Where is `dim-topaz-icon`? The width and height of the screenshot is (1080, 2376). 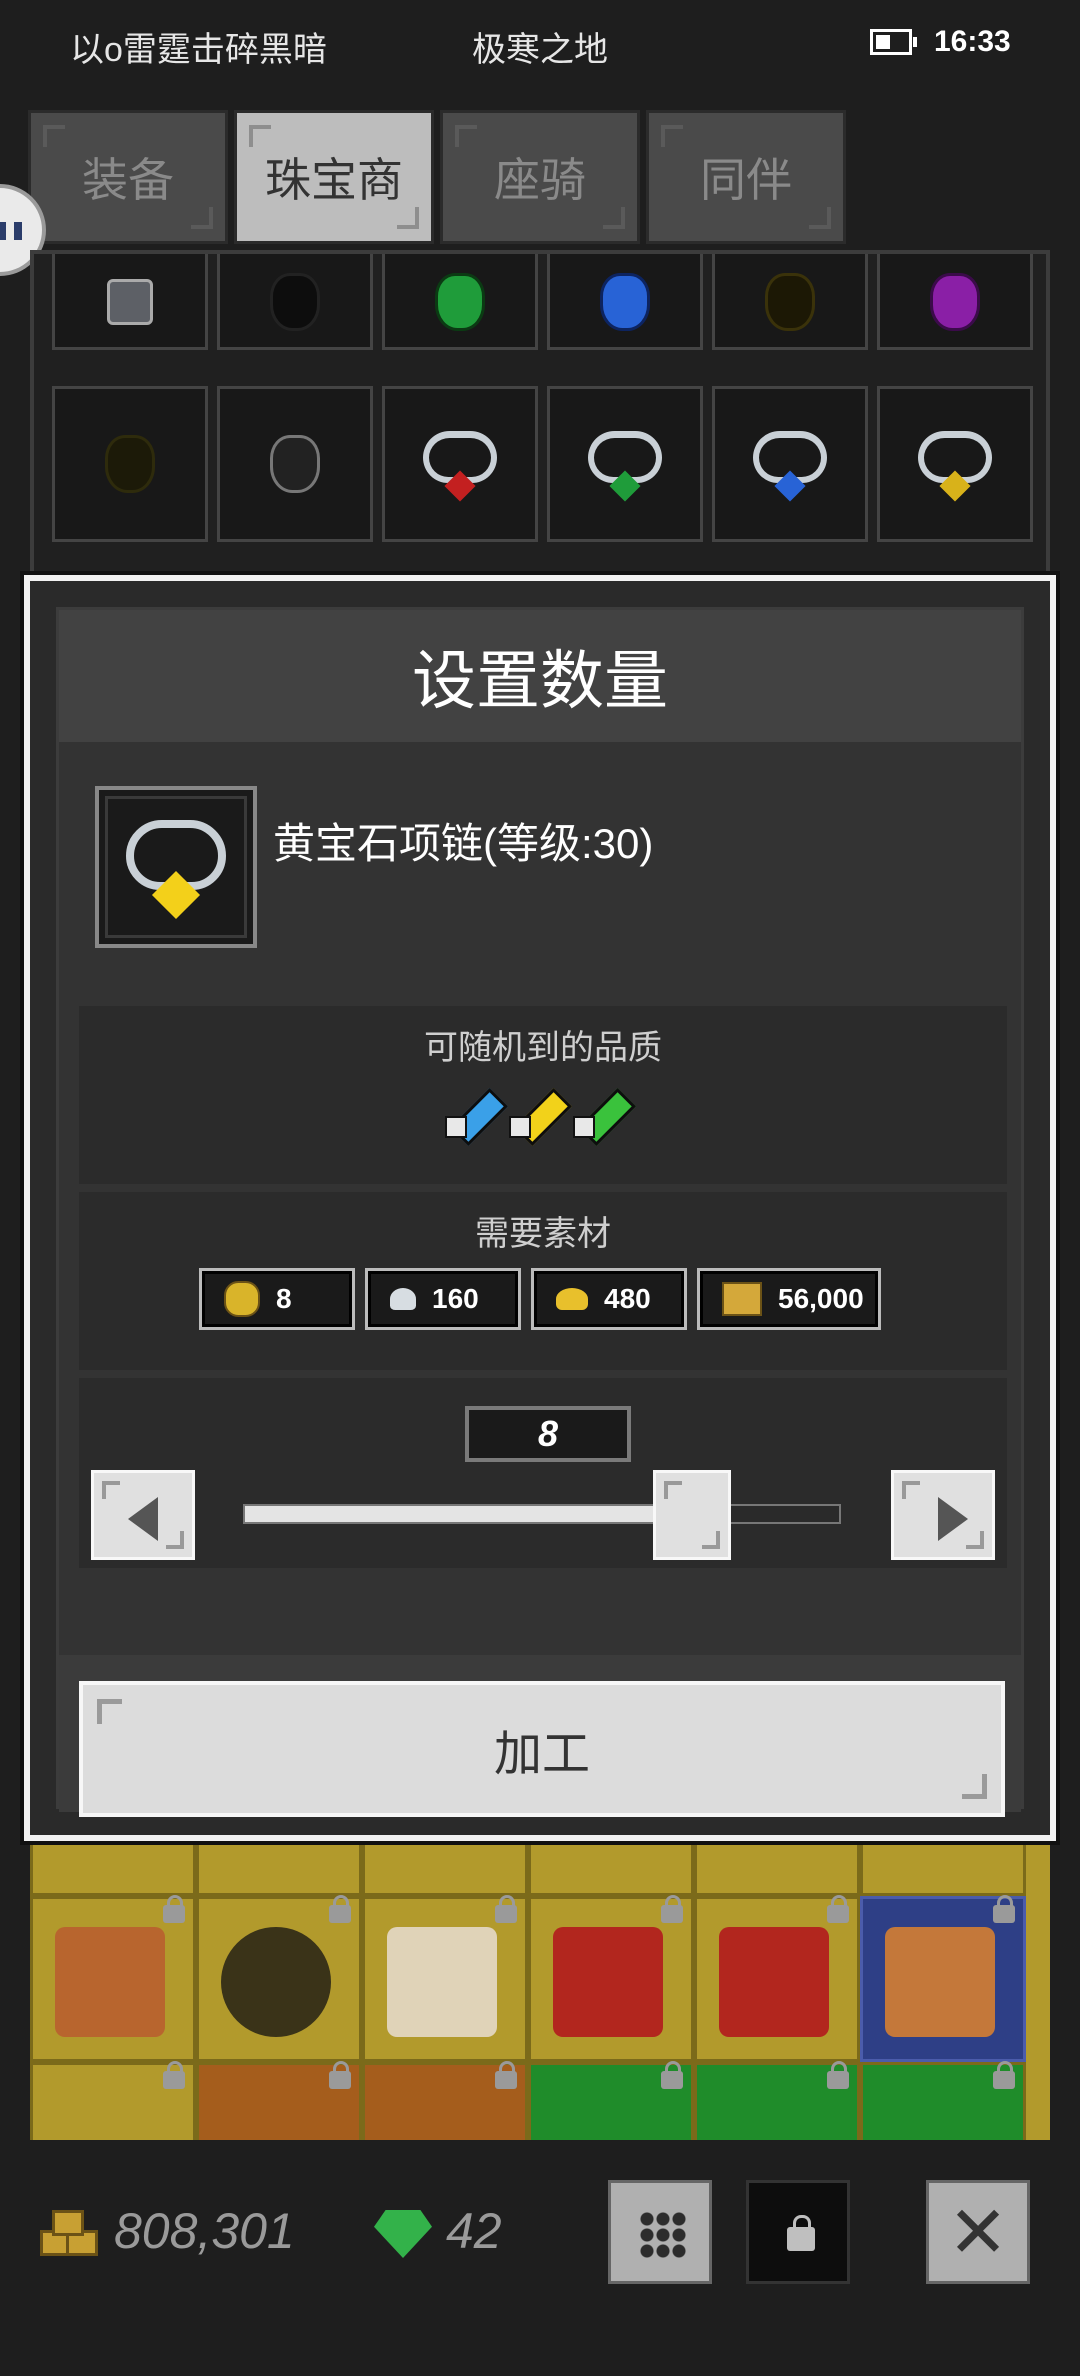 dim-topaz-icon is located at coordinates (790, 302).